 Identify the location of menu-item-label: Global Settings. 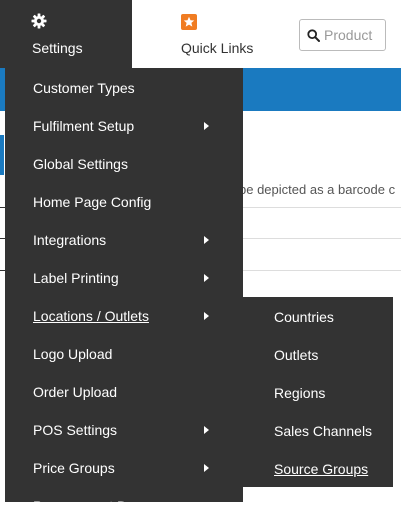
(80, 164).